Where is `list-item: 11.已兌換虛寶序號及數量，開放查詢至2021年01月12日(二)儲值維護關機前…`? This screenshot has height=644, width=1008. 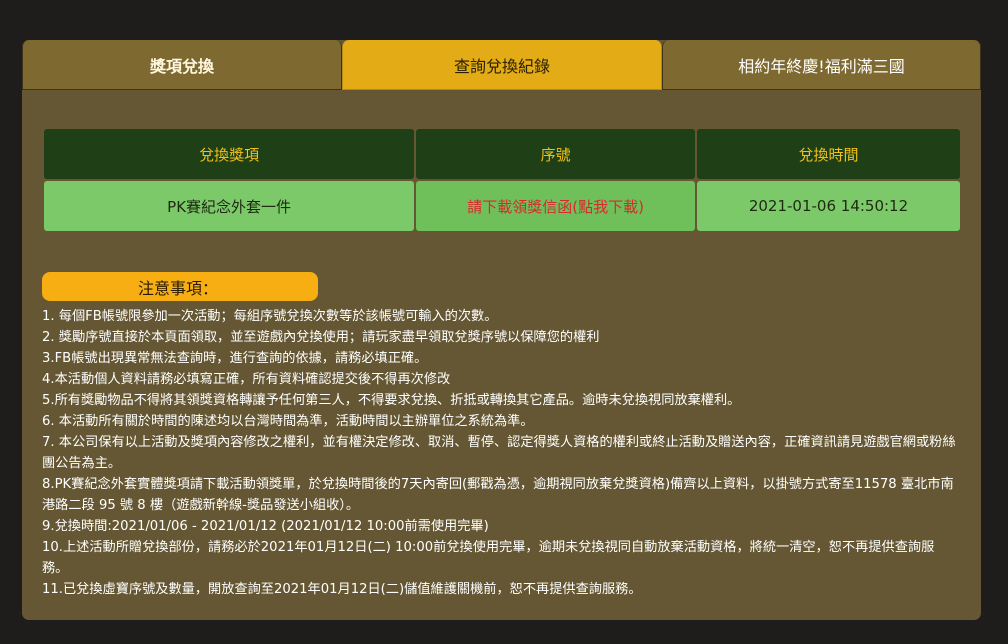 list-item: 11.已兌換虛寶序號及數量，開放查詢至2021年01月12日(二)儲值維護關機前… is located at coordinates (342, 589).